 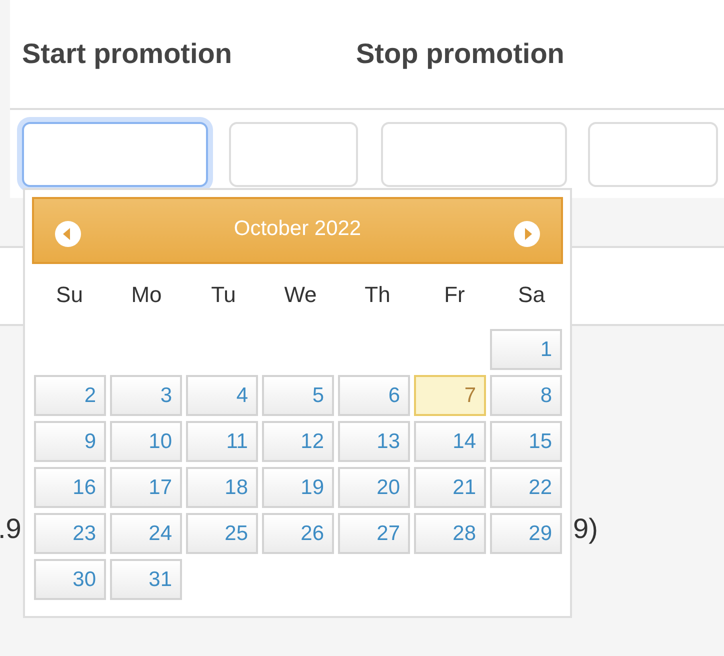 I want to click on weekday-label: Tu, so click(x=223, y=295).